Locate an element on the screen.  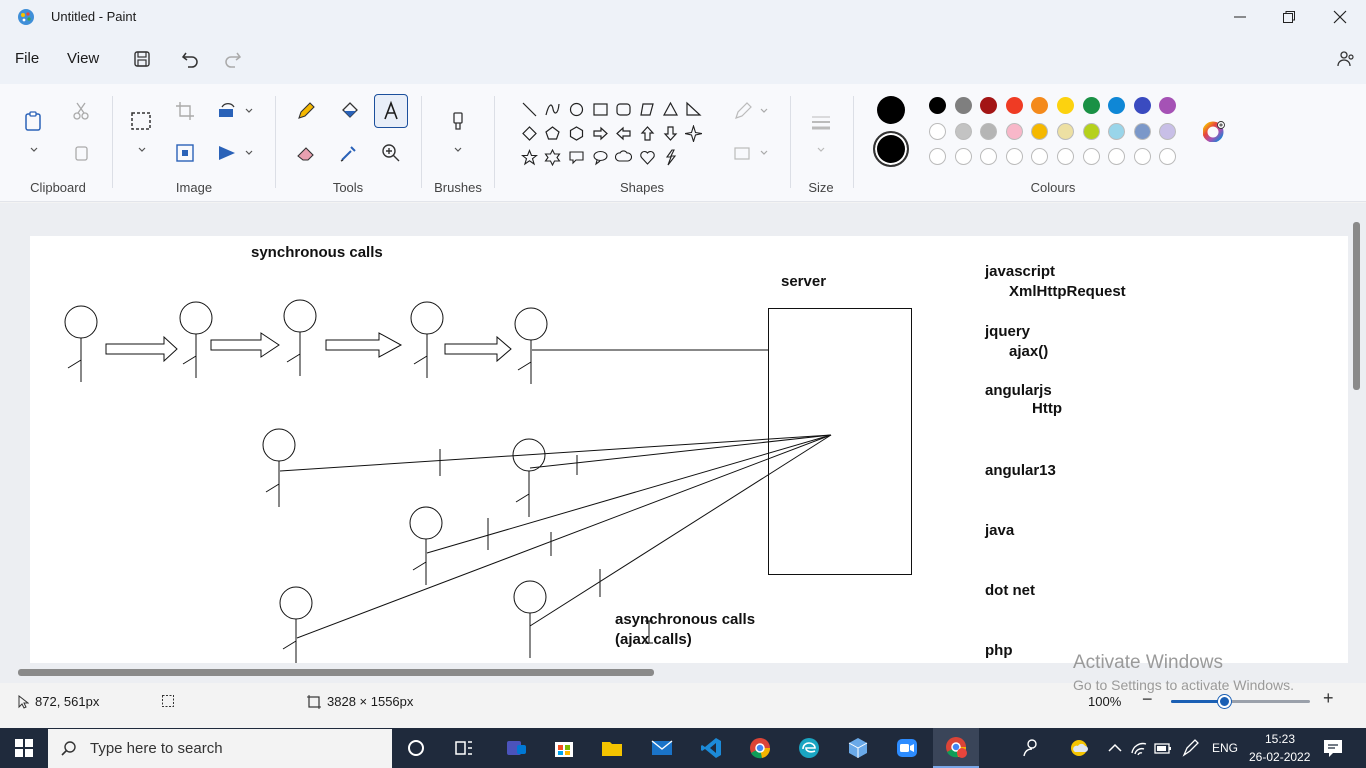
start-button is located at coordinates (24, 748).